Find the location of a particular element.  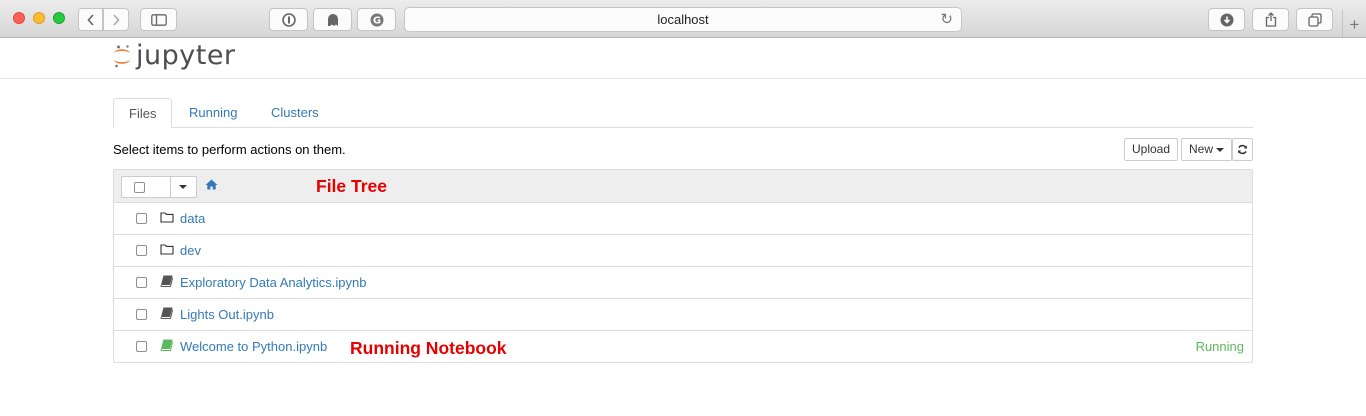

file-tree-annotation: File Tree is located at coordinates (352, 186).